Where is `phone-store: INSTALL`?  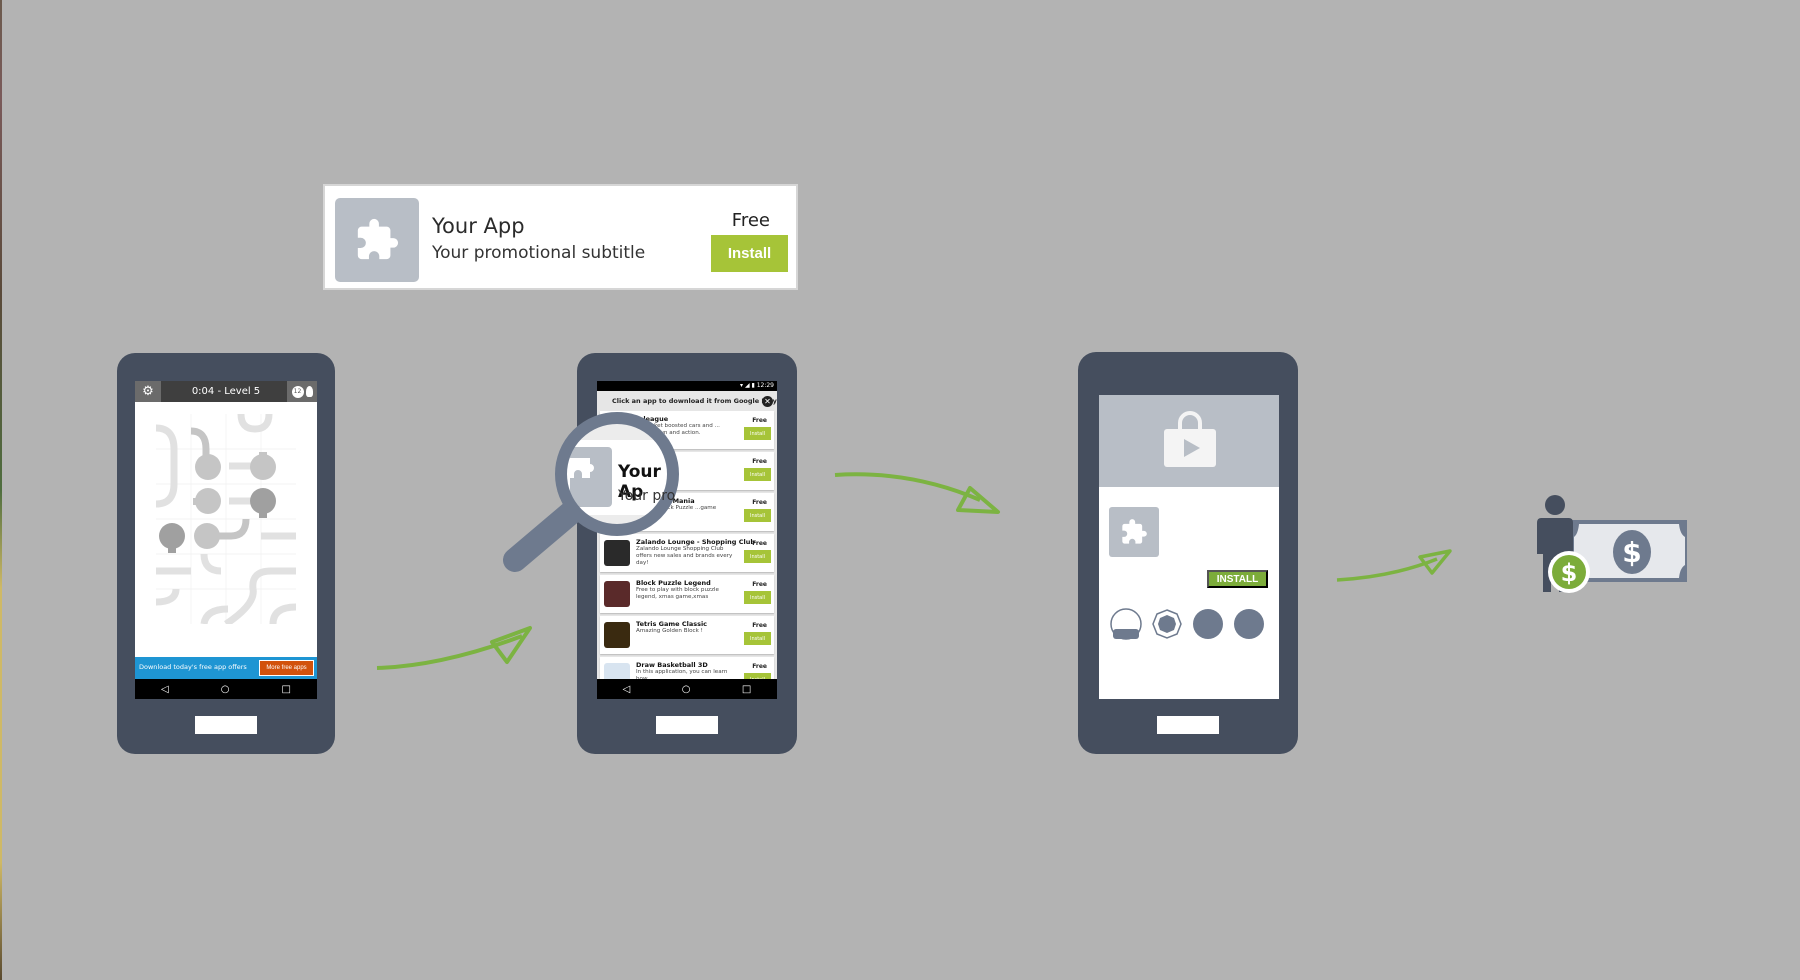 phone-store: INSTALL is located at coordinates (1188, 553).